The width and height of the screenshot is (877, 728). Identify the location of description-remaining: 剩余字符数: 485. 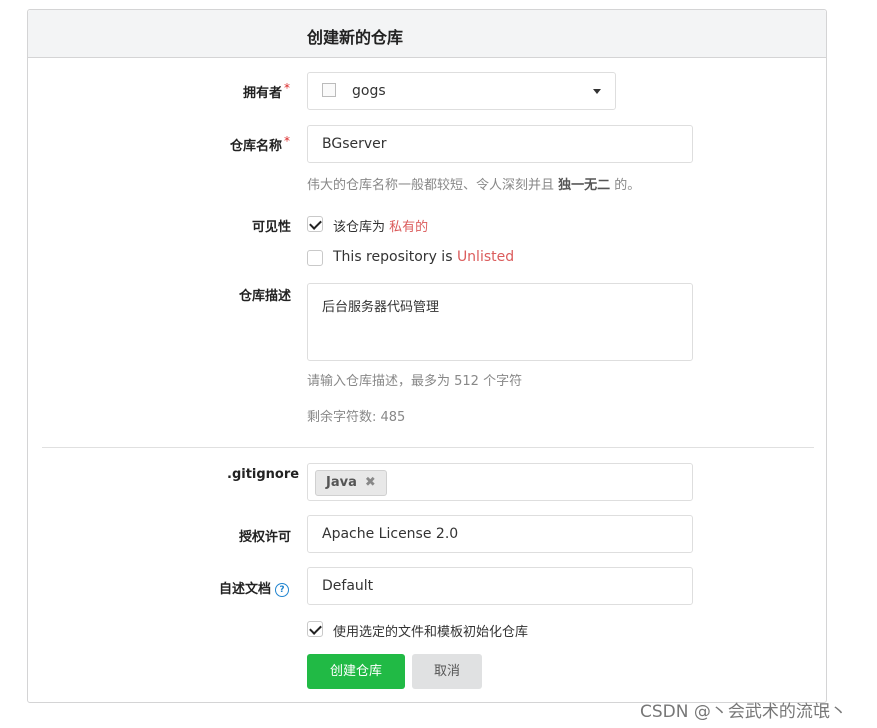
(356, 417).